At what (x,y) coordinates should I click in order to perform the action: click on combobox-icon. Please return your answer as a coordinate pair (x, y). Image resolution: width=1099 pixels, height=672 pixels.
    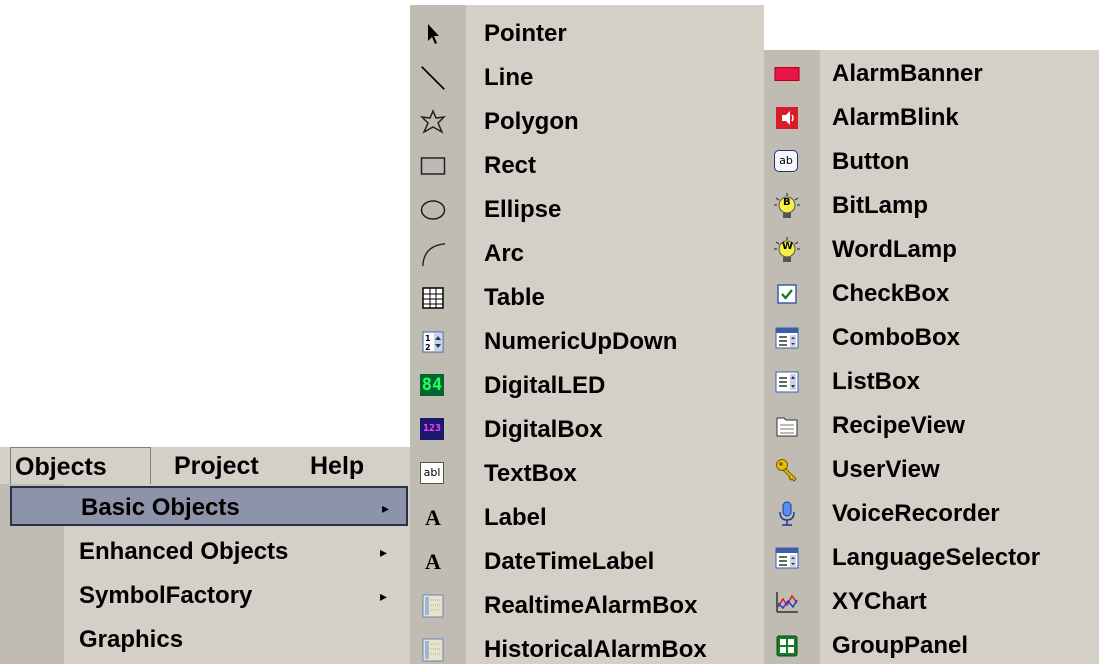
    Looking at the image, I should click on (787, 338).